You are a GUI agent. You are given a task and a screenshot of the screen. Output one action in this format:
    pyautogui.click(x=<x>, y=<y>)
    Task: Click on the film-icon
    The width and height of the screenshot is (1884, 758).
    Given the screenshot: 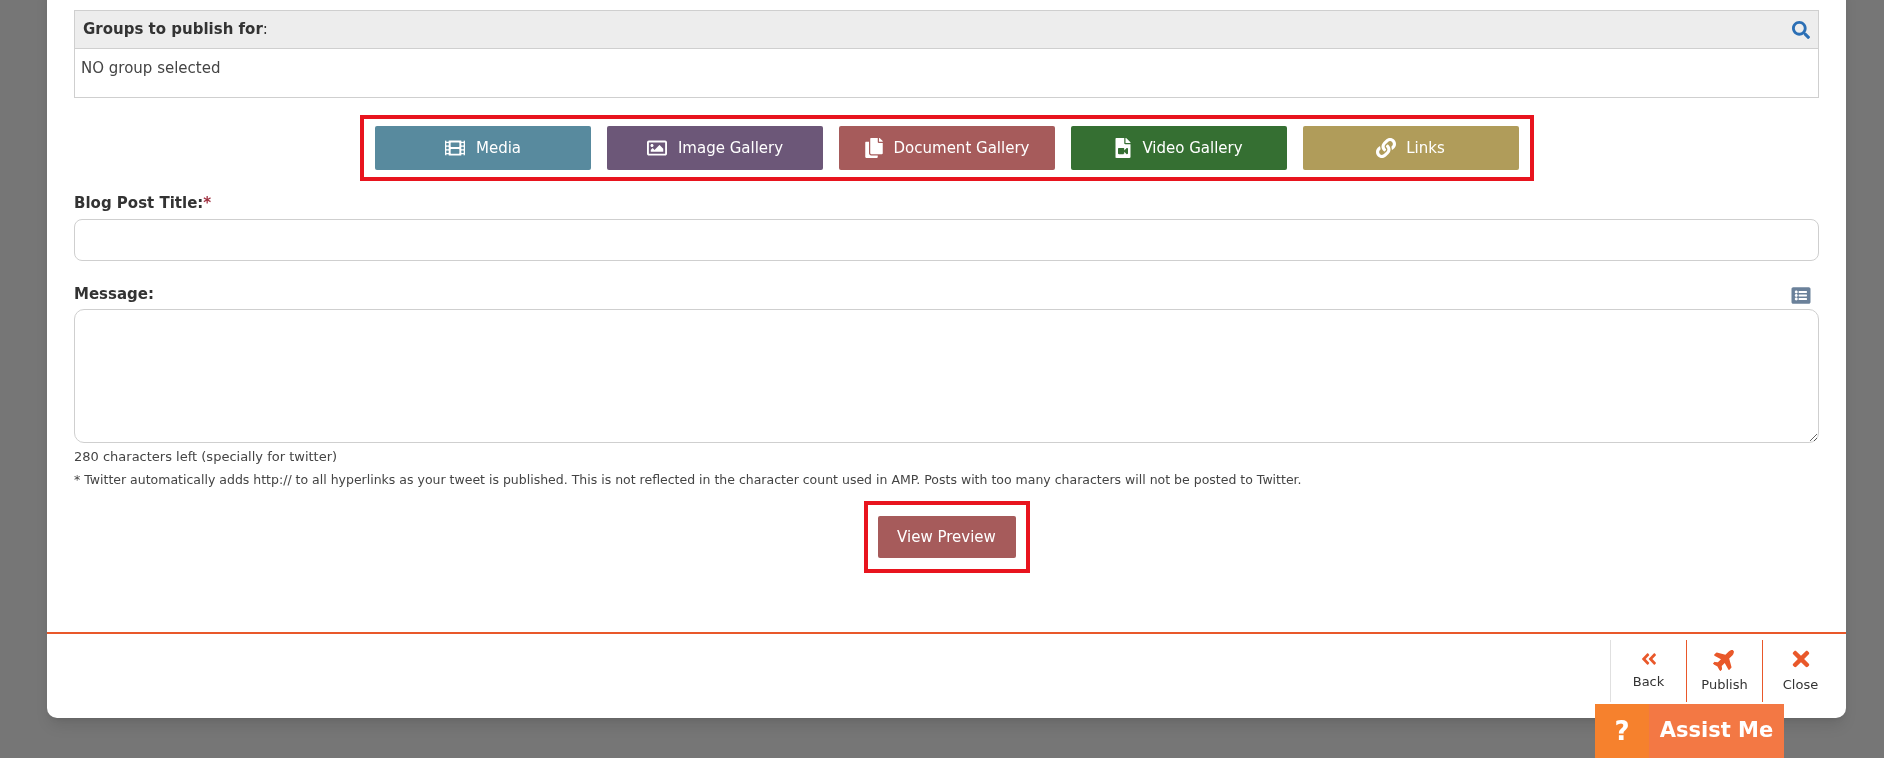 What is the action you would take?
    pyautogui.click(x=454, y=148)
    